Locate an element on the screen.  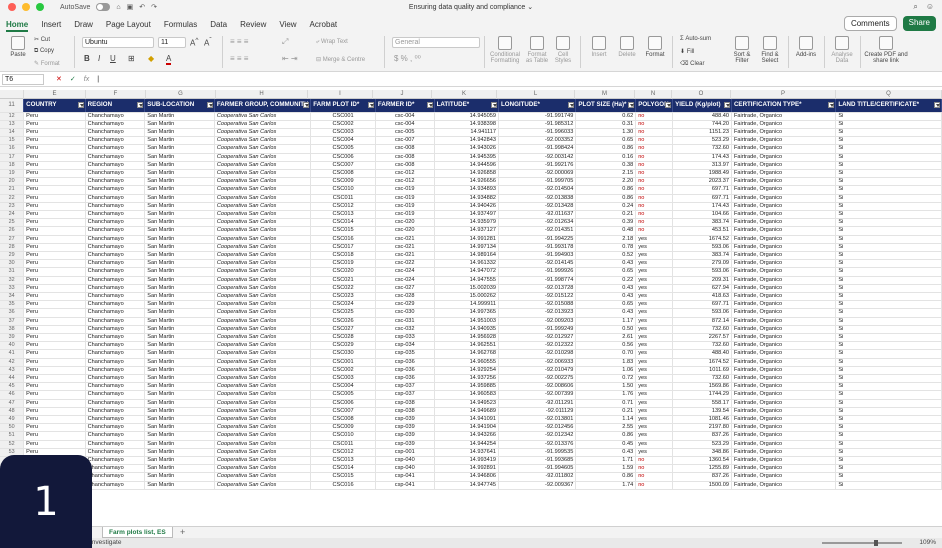
italic-button: I is located at coordinates (99, 58).